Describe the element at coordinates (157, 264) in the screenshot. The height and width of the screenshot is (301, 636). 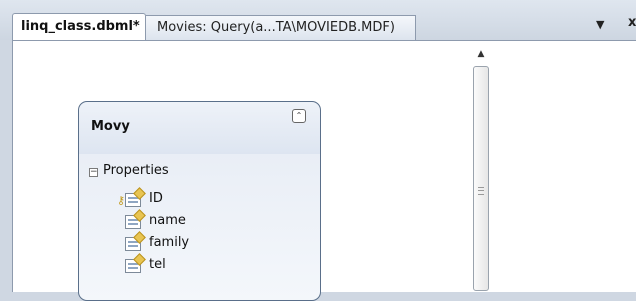
I see `property-name: tel` at that location.